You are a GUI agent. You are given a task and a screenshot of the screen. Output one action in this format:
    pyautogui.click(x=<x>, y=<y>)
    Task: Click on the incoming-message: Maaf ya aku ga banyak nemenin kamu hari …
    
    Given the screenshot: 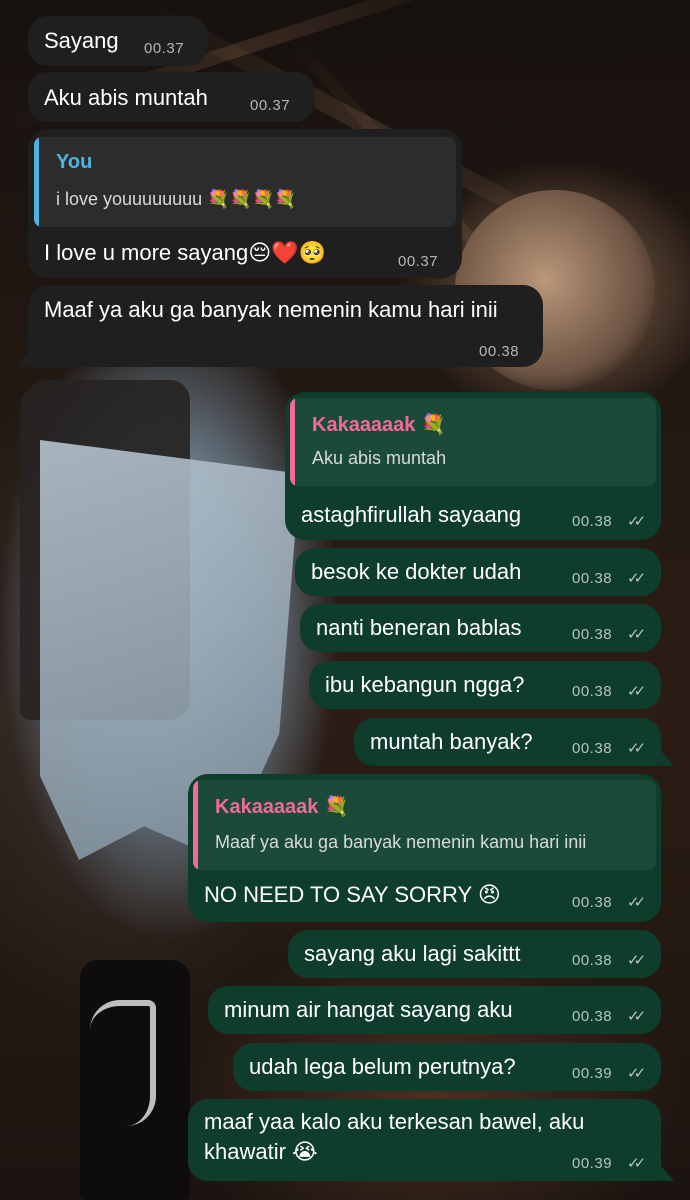 What is the action you would take?
    pyautogui.click(x=285, y=326)
    